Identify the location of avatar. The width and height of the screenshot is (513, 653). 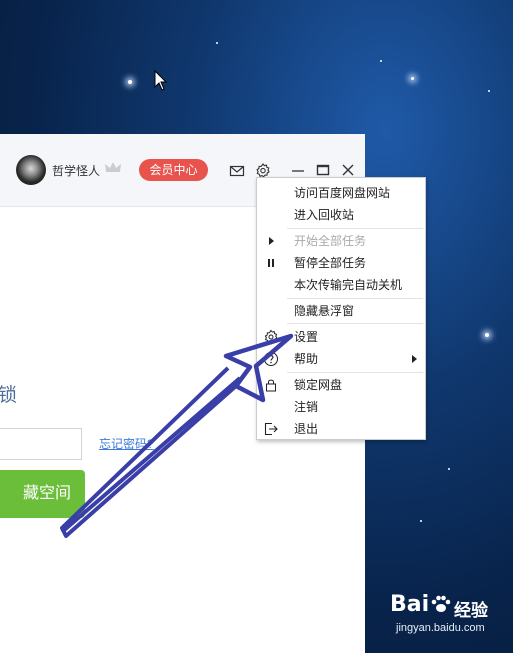
(31, 170).